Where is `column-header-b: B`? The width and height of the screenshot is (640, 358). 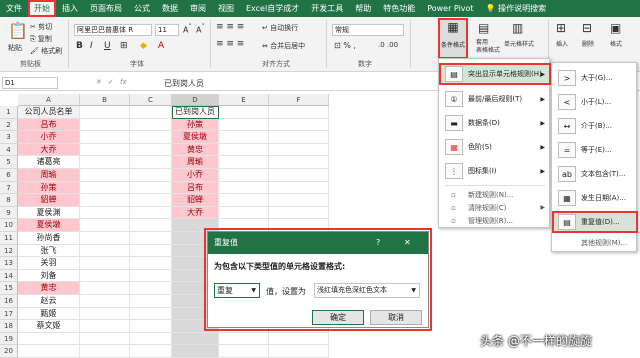
column-header-b: B is located at coordinates (105, 100).